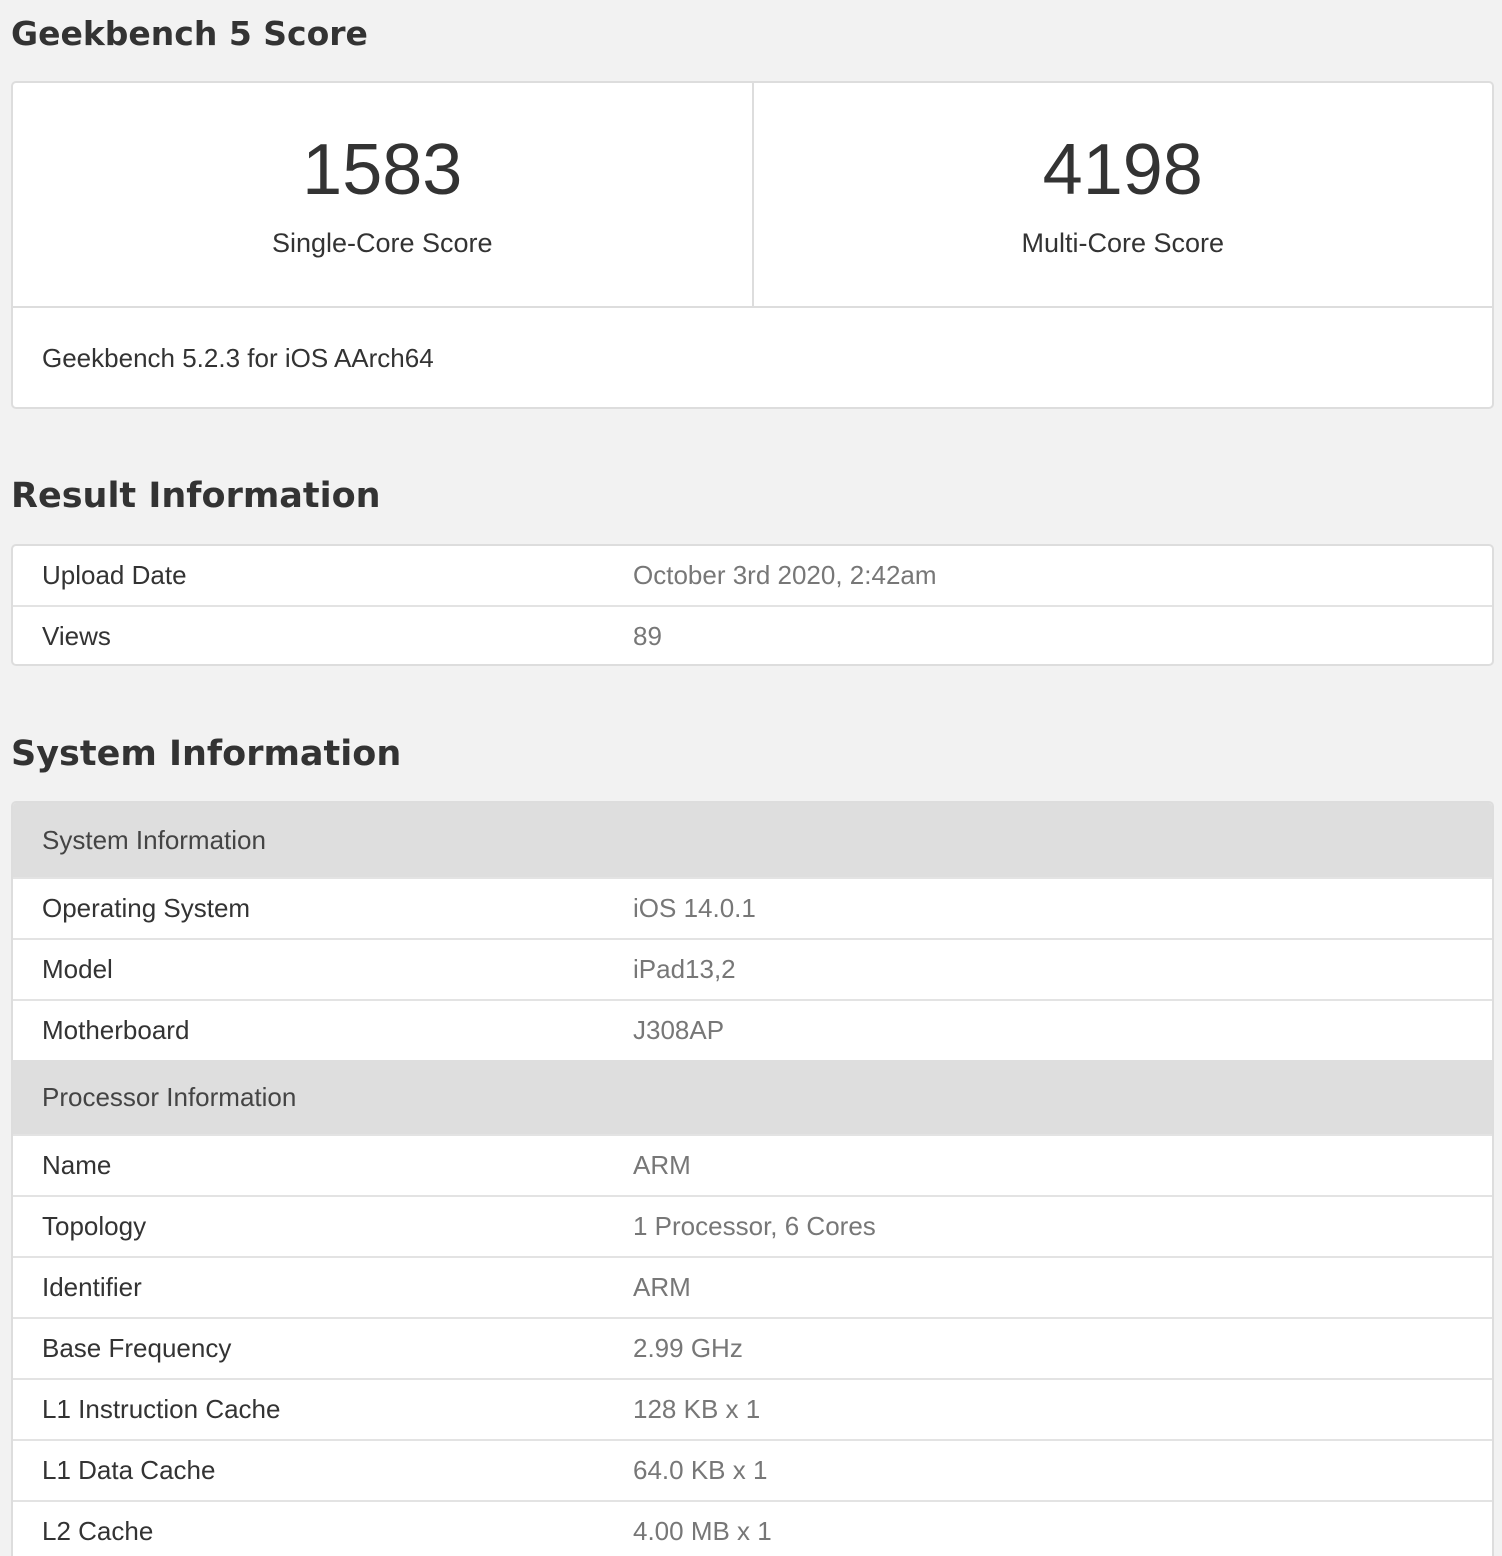 This screenshot has height=1556, width=1502. Describe the element at coordinates (382, 170) in the screenshot. I see `single-core-score-value: 1583` at that location.